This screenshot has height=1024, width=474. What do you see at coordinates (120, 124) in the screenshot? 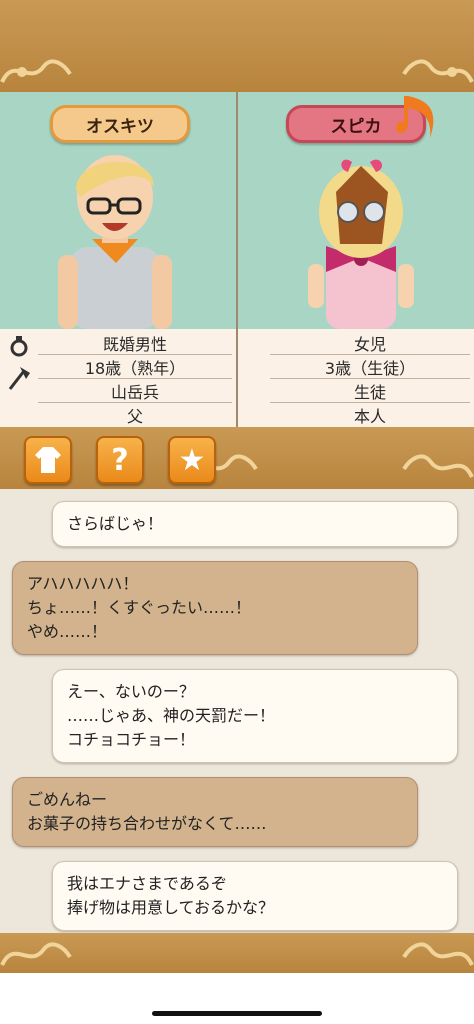
I see `character-name-left: オスキツ` at bounding box center [120, 124].